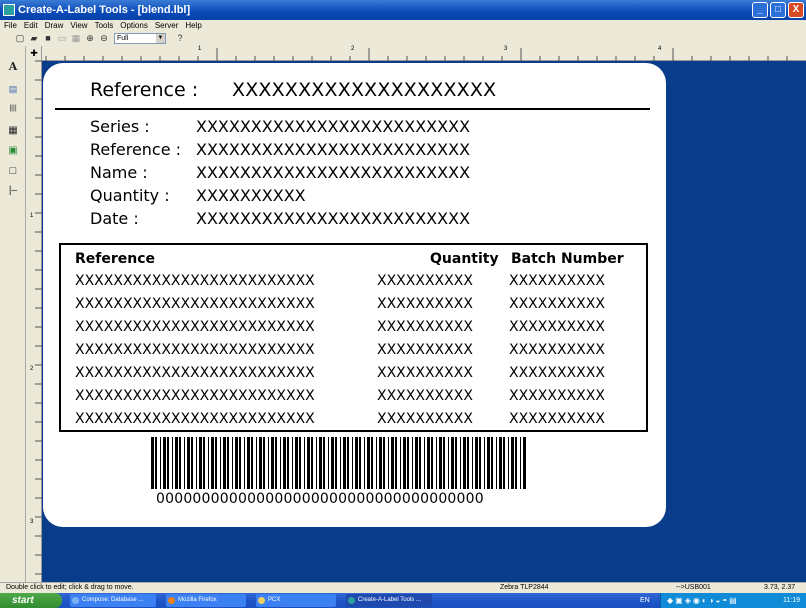  What do you see at coordinates (78, 25) in the screenshot?
I see `menu-view: View` at bounding box center [78, 25].